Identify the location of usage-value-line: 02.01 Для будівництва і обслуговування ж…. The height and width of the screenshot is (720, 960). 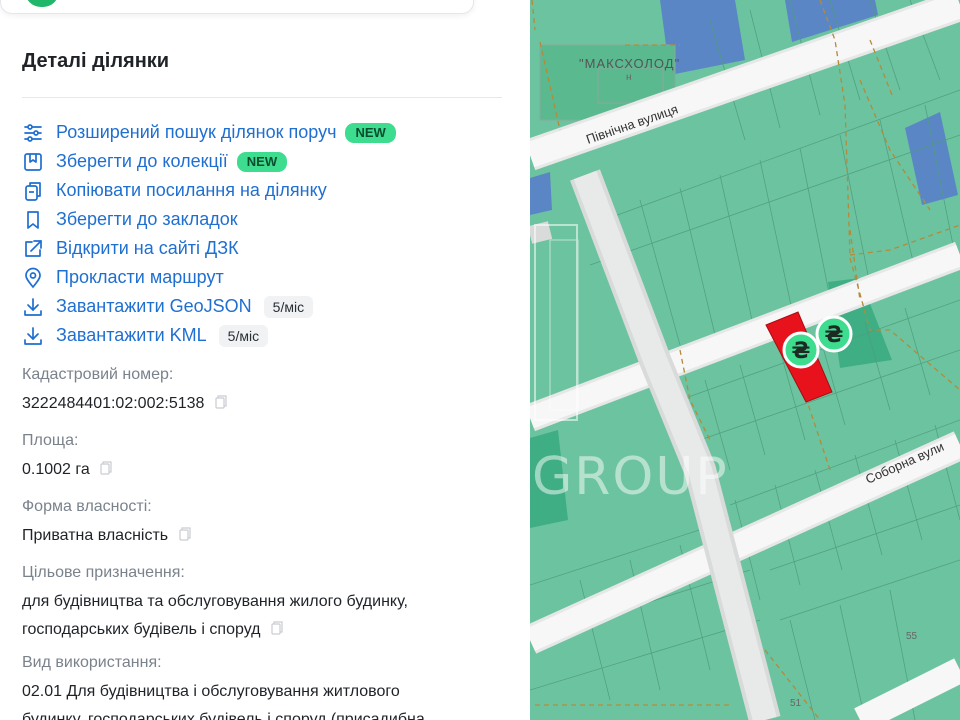
(211, 691).